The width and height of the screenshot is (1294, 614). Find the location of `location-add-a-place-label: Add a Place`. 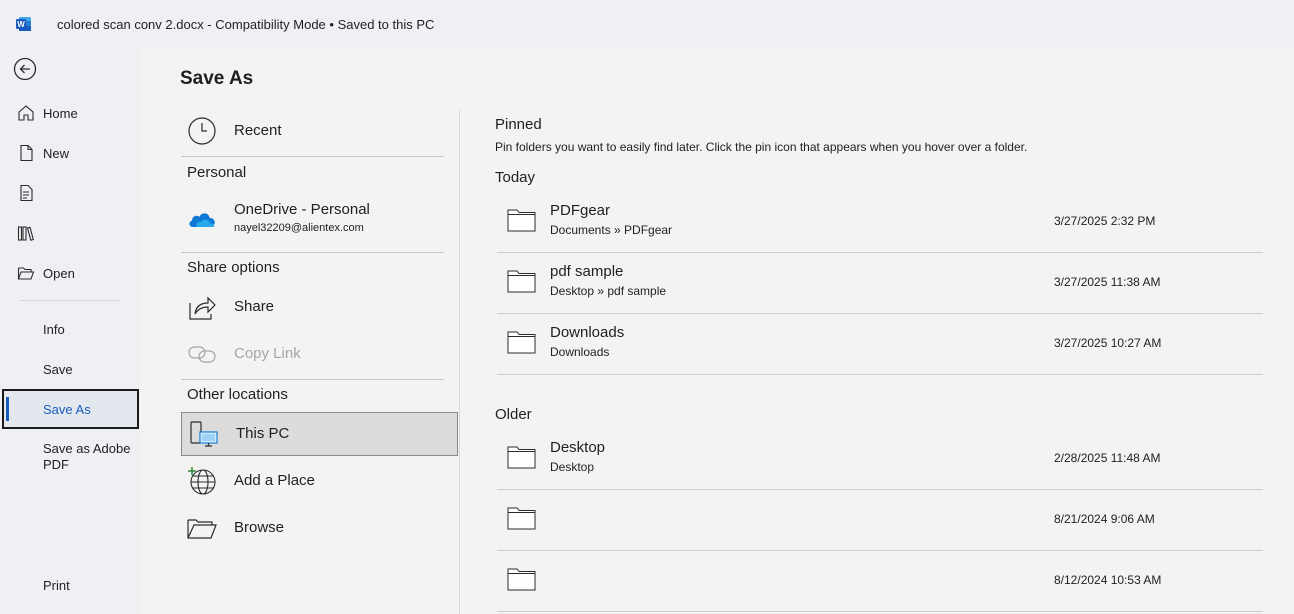

location-add-a-place-label: Add a Place is located at coordinates (274, 480).